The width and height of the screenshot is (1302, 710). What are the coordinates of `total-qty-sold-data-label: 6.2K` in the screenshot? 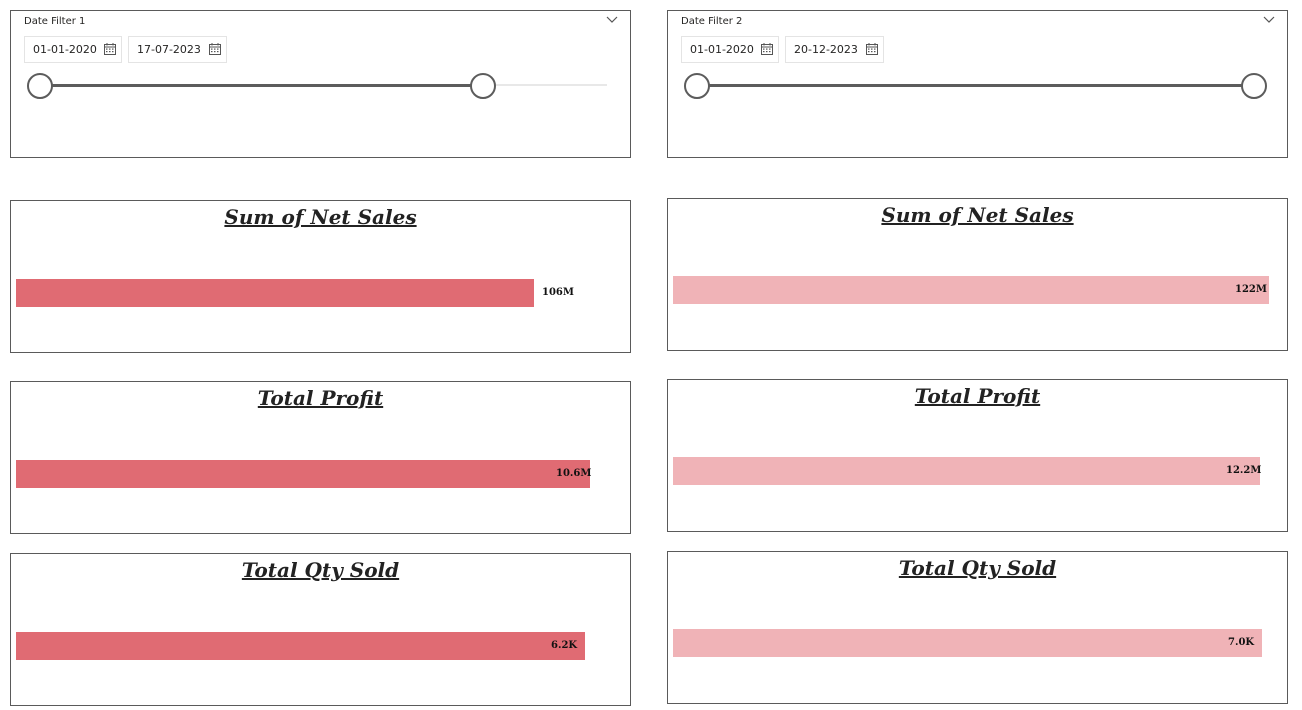 It's located at (564, 645).